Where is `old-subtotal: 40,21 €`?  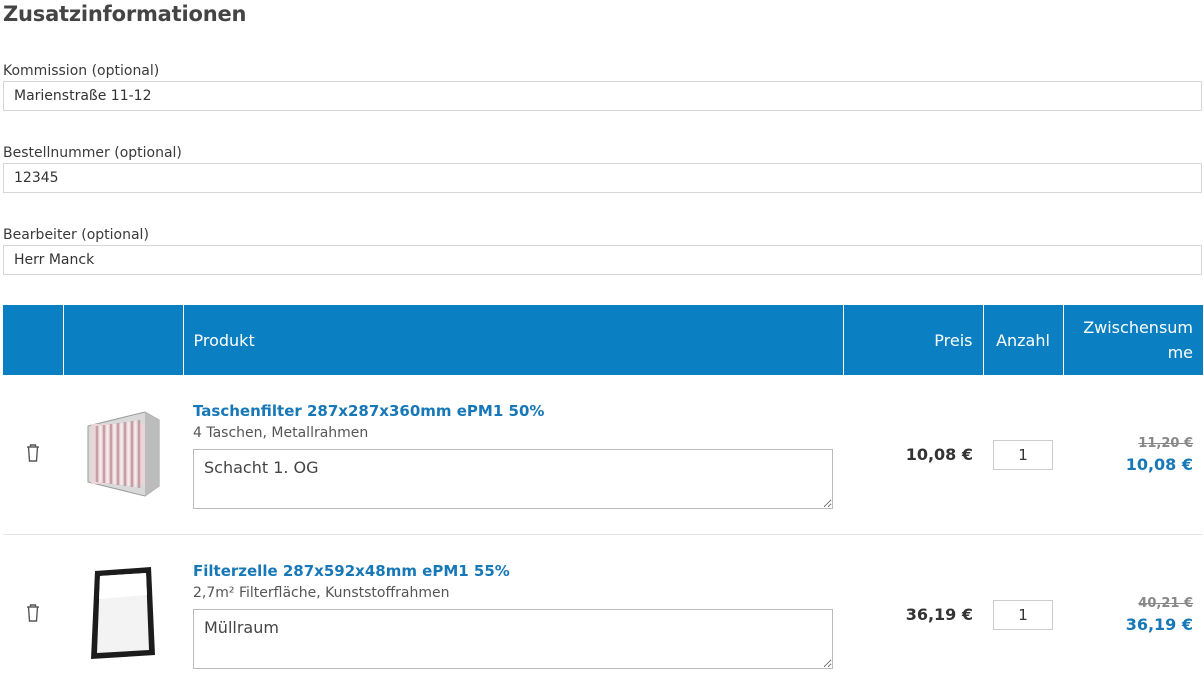 old-subtotal: 40,21 € is located at coordinates (1128, 604).